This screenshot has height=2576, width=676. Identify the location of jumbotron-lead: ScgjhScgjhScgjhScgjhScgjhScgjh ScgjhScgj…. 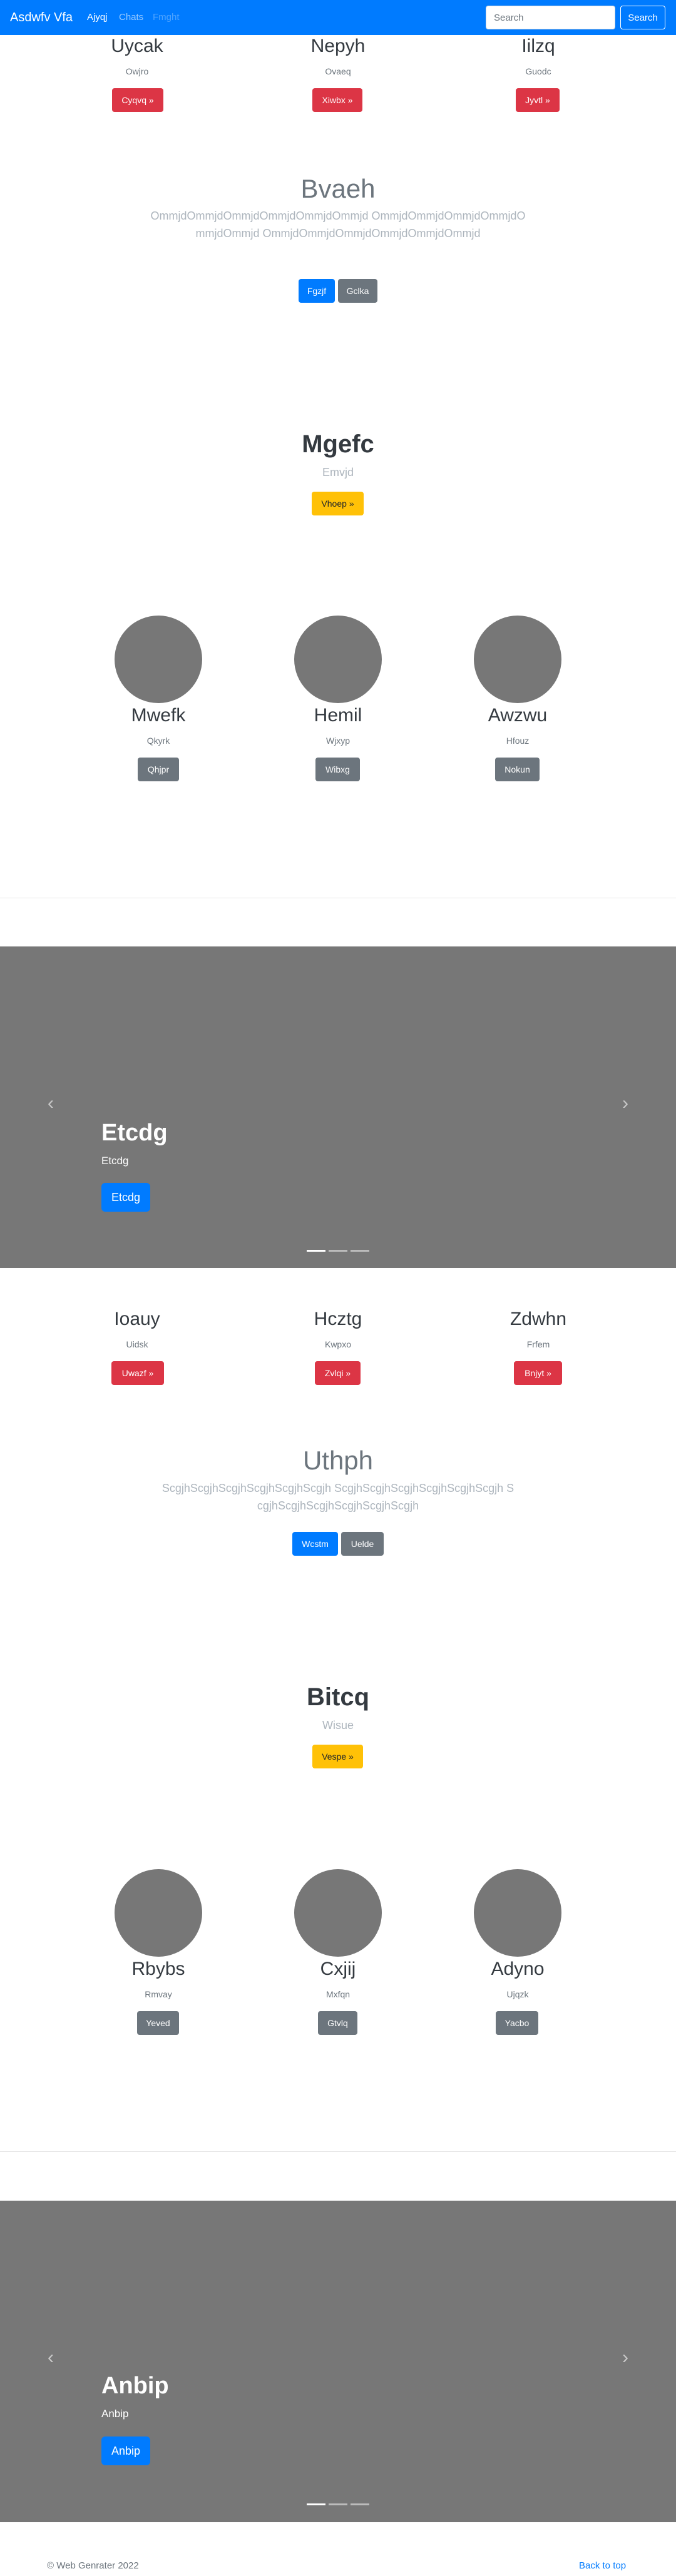
(338, 1497).